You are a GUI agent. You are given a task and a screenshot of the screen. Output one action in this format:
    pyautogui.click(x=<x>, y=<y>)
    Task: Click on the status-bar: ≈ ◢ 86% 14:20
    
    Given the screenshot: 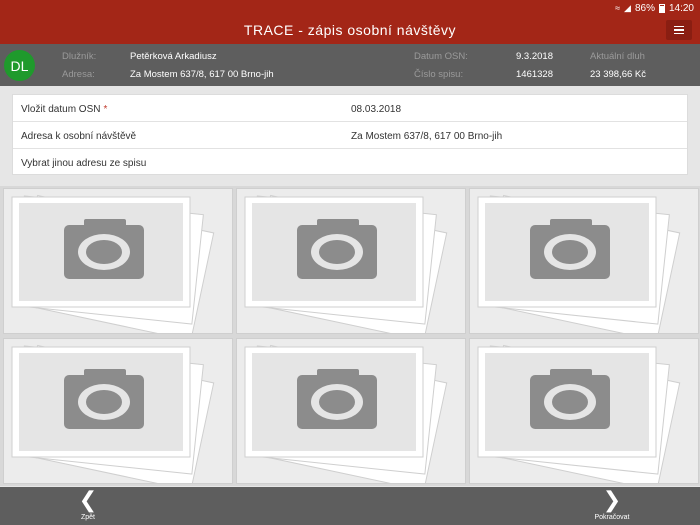 What is the action you would take?
    pyautogui.click(x=350, y=8)
    